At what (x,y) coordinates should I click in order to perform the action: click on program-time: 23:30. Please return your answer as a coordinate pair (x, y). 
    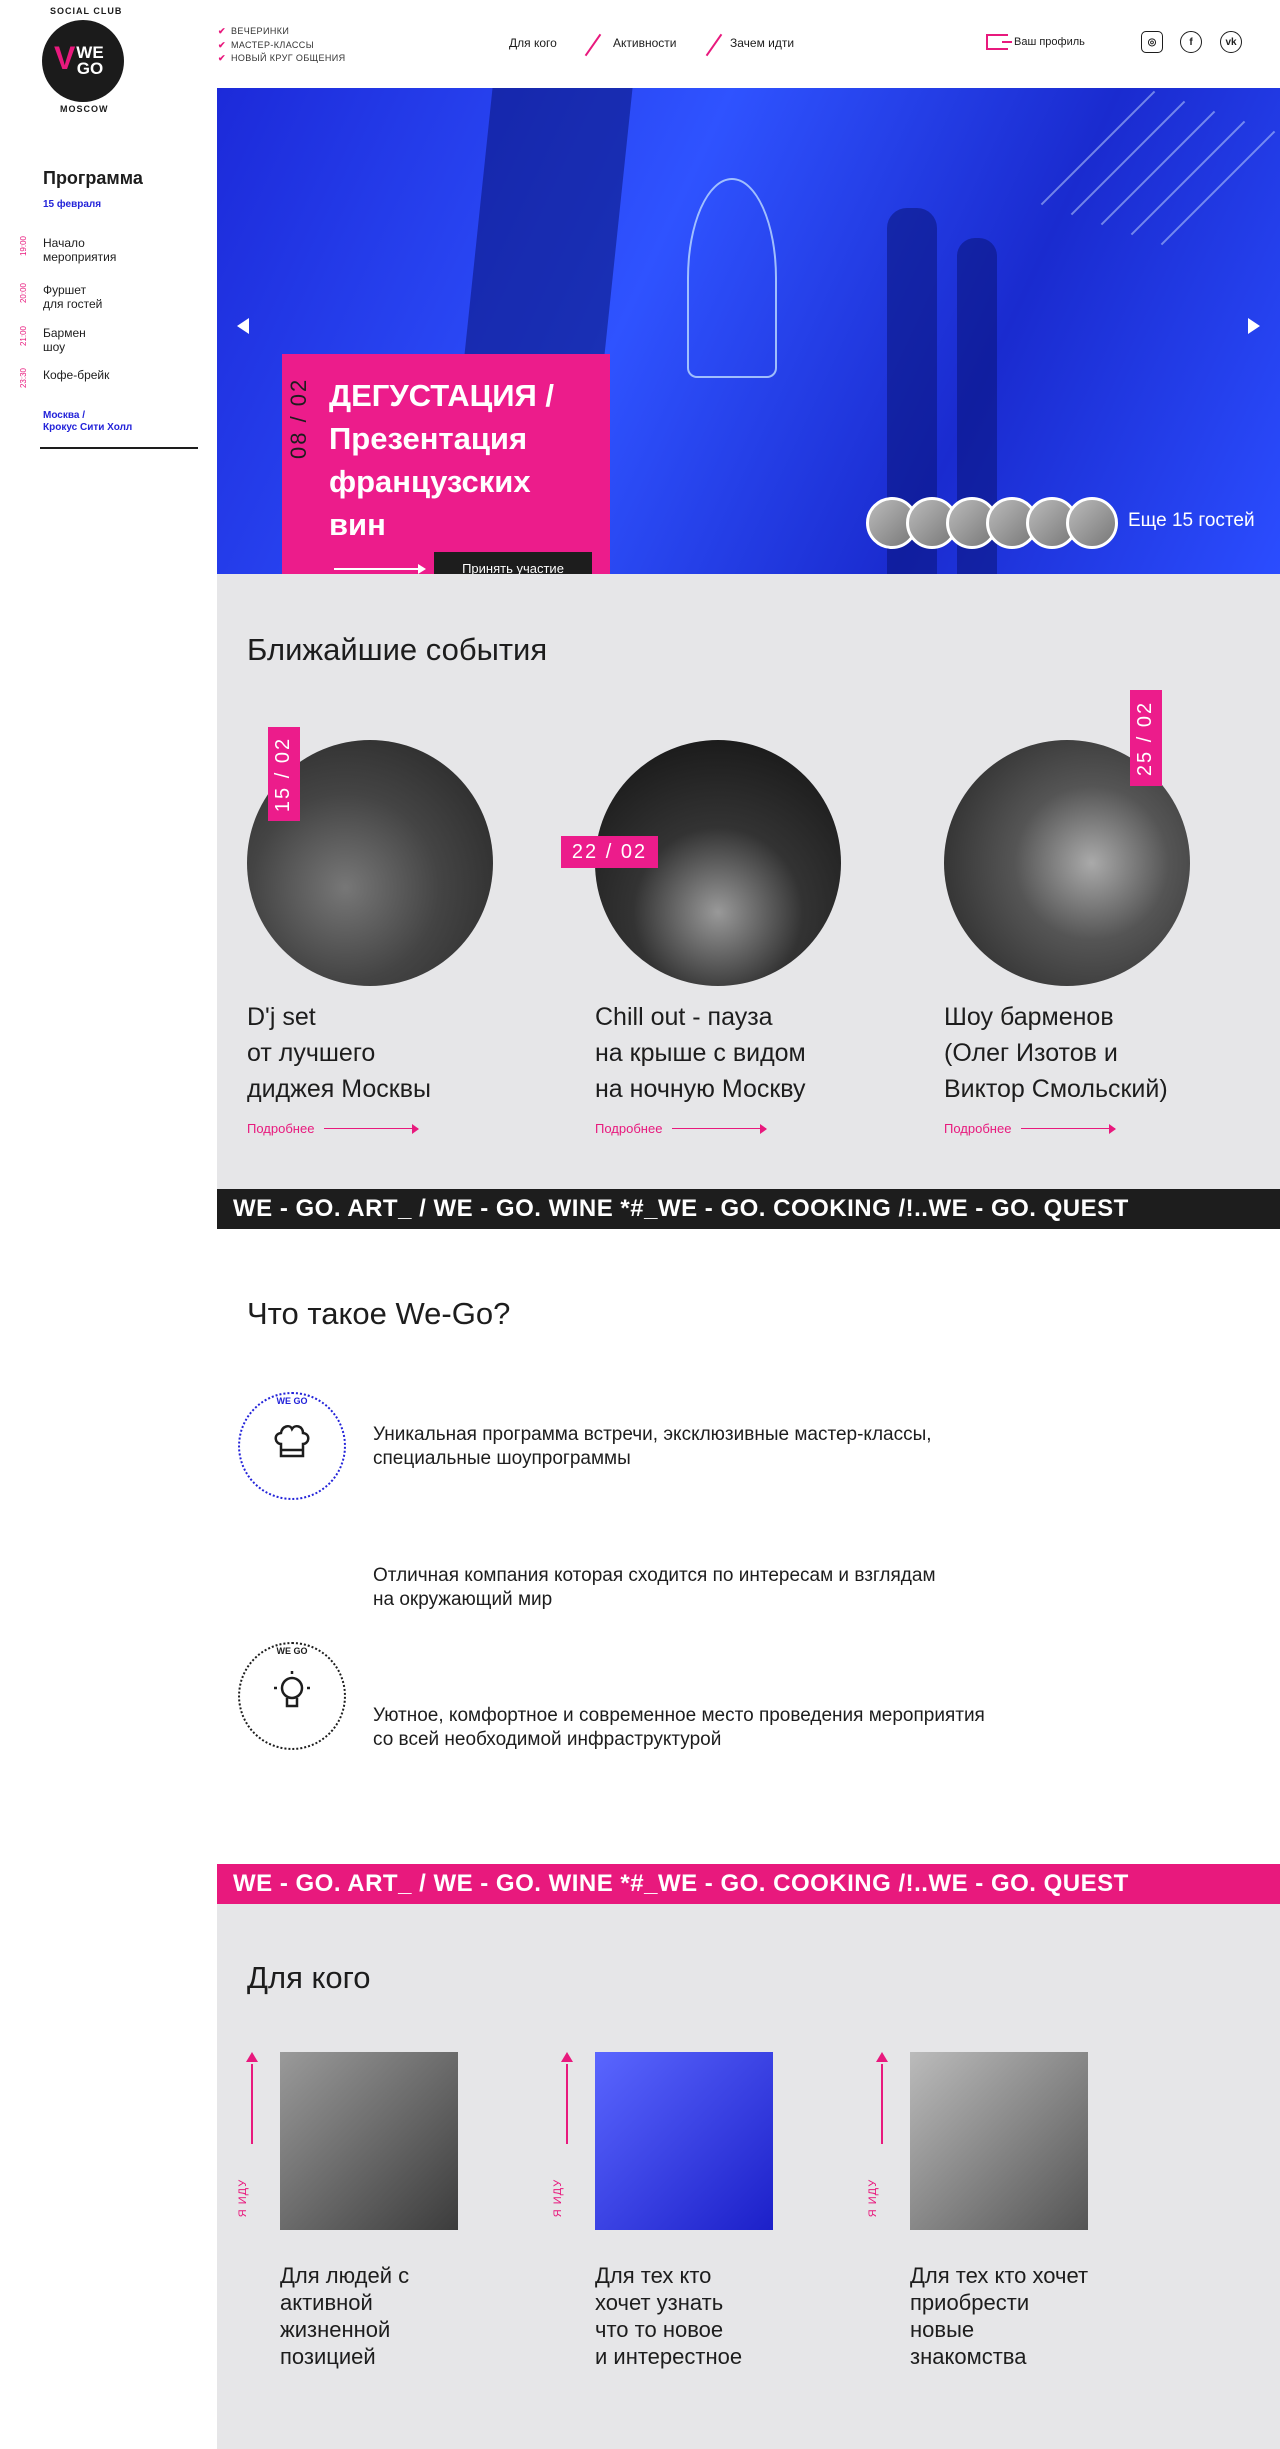
    Looking at the image, I should click on (23, 378).